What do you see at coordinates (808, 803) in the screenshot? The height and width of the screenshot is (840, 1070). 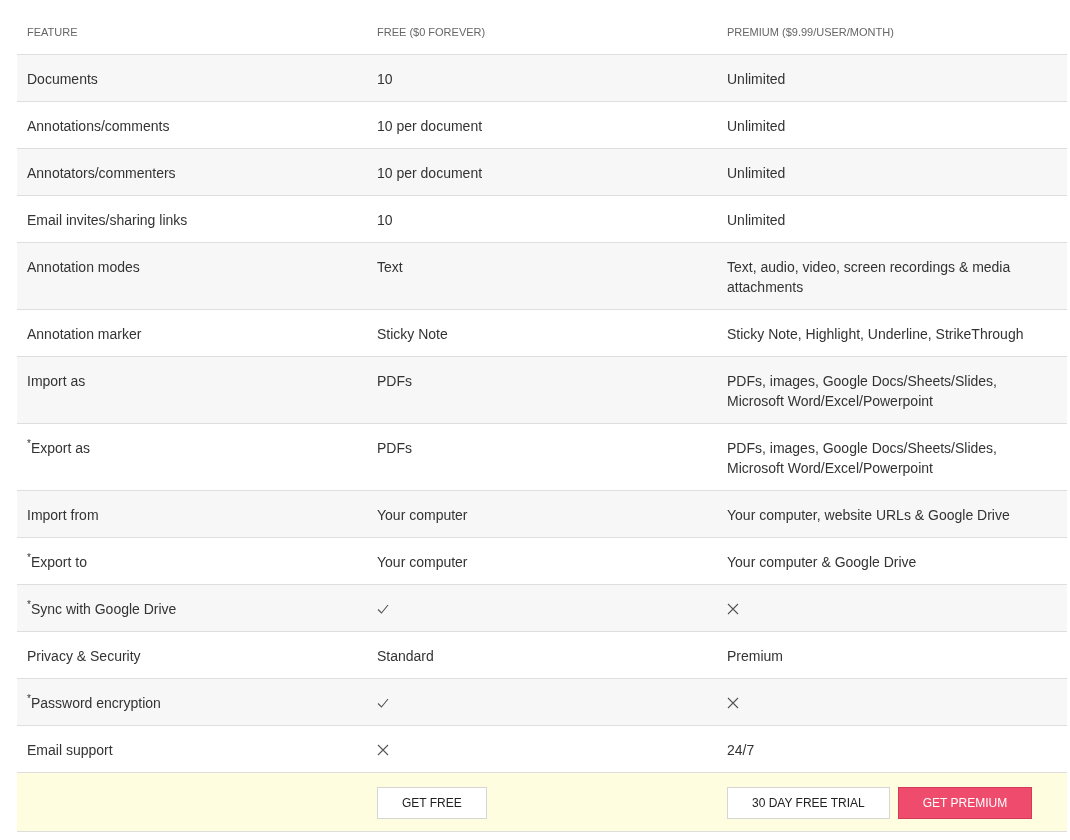 I see `plan-button: 30 DAY FREE TRIAL` at bounding box center [808, 803].